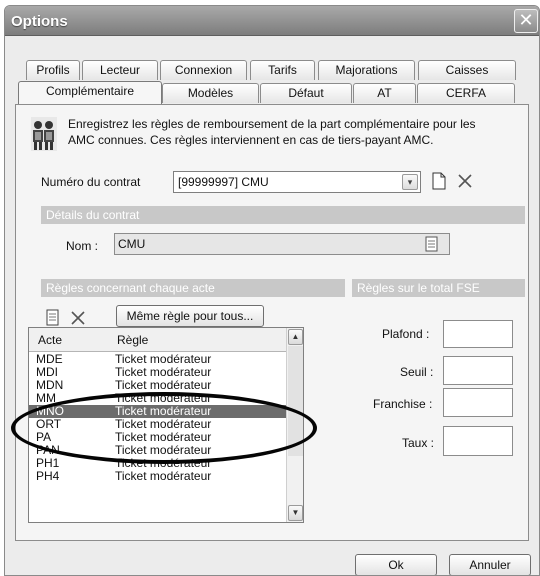 This screenshot has width=540, height=576. What do you see at coordinates (282, 70) in the screenshot?
I see `tab-tarifs: Tarifs` at bounding box center [282, 70].